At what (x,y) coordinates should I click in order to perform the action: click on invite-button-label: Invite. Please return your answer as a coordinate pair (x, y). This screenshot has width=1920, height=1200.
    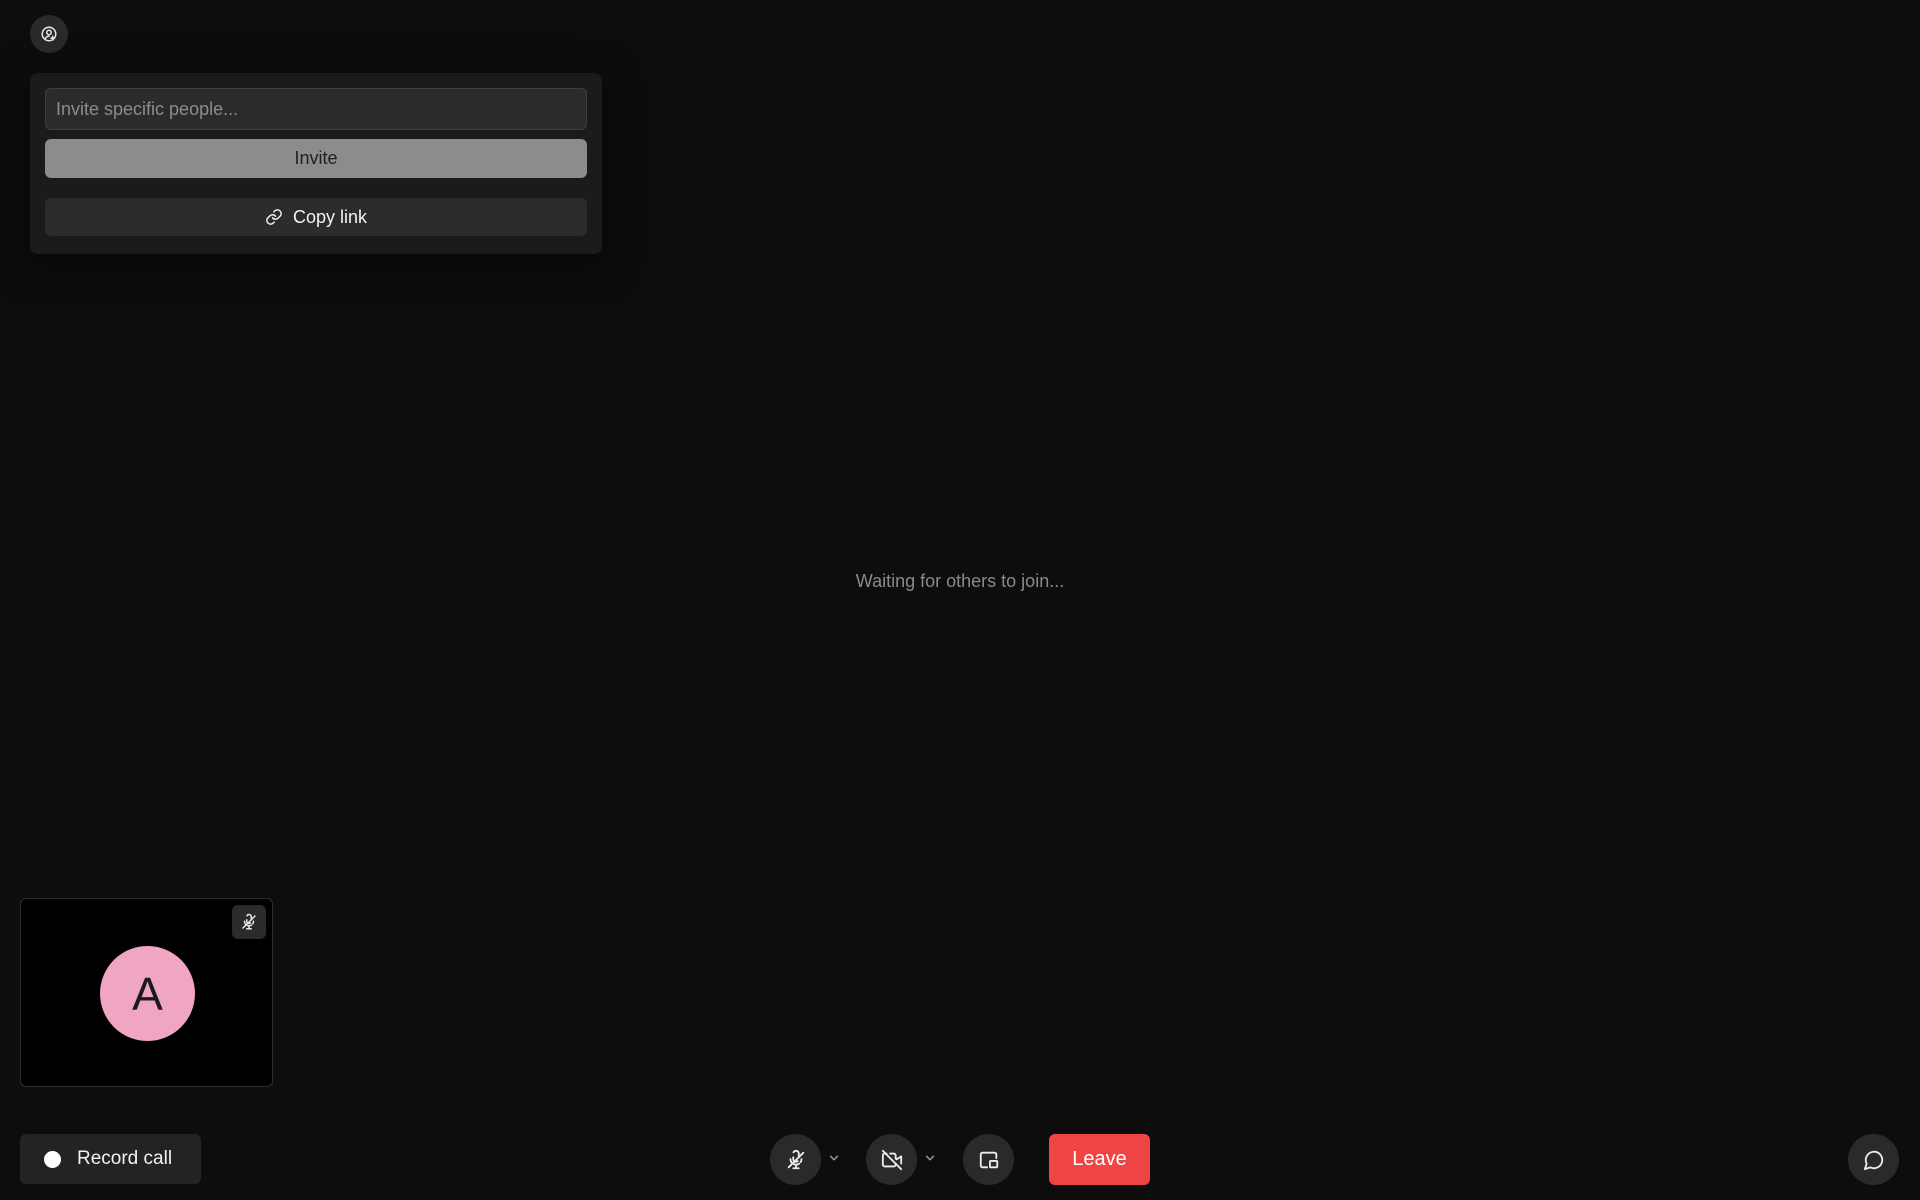
    Looking at the image, I should click on (316, 158).